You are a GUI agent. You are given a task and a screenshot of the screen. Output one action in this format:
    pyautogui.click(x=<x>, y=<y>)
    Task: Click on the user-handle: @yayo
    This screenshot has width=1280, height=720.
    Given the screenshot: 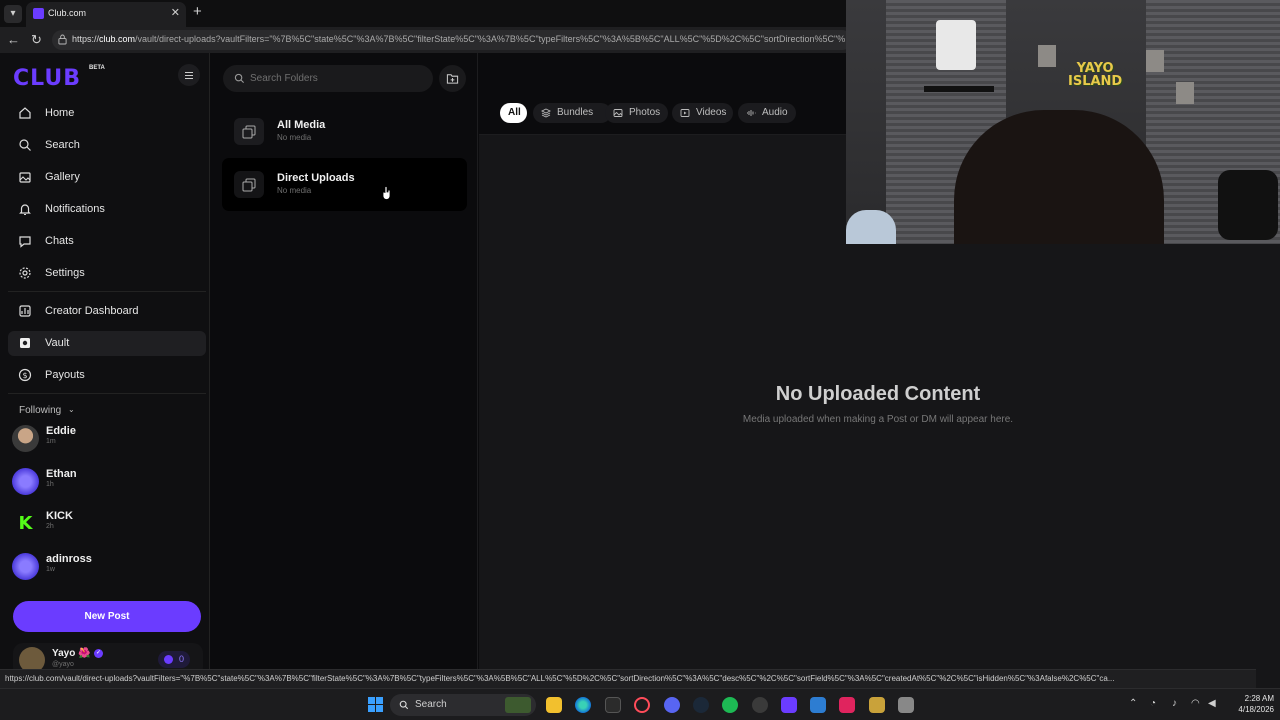 What is the action you would take?
    pyautogui.click(x=63, y=664)
    